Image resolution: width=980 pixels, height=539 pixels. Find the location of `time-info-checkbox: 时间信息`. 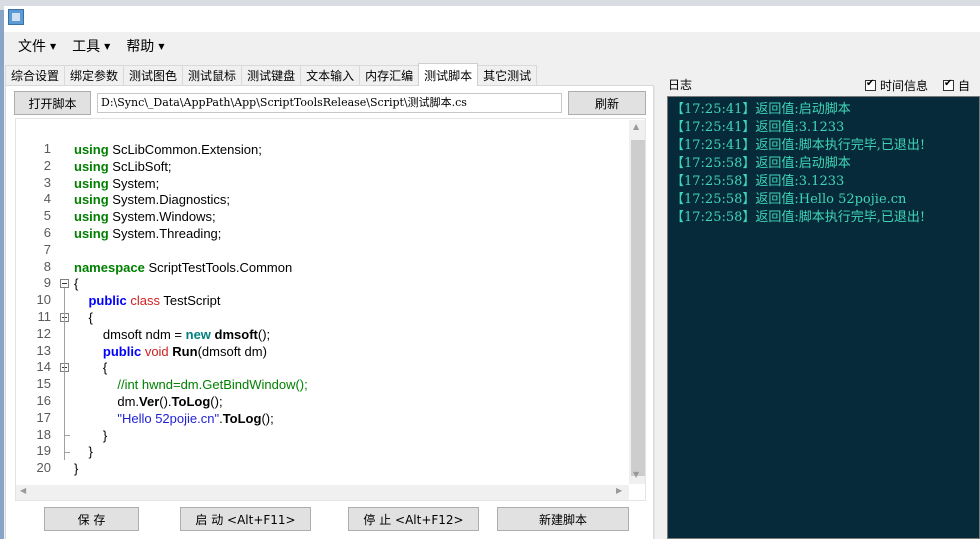

time-info-checkbox: 时间信息 is located at coordinates (896, 85).